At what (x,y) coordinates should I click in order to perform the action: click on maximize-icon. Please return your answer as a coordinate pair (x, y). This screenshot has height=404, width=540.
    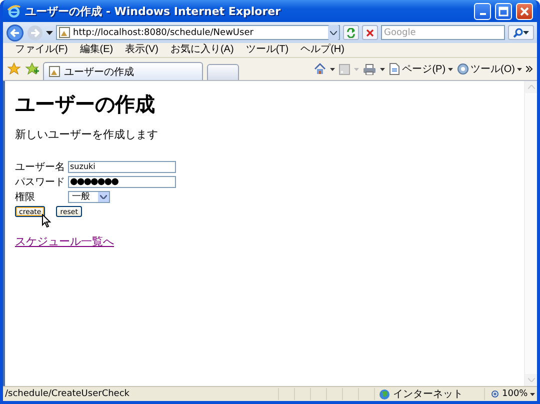
    Looking at the image, I should click on (503, 11).